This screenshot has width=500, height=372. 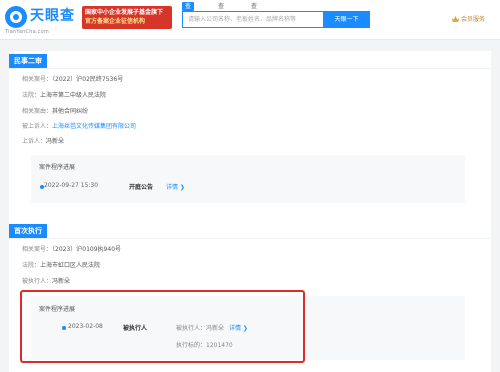 What do you see at coordinates (254, 15) in the screenshot?
I see `tab-relation: 查关系` at bounding box center [254, 15].